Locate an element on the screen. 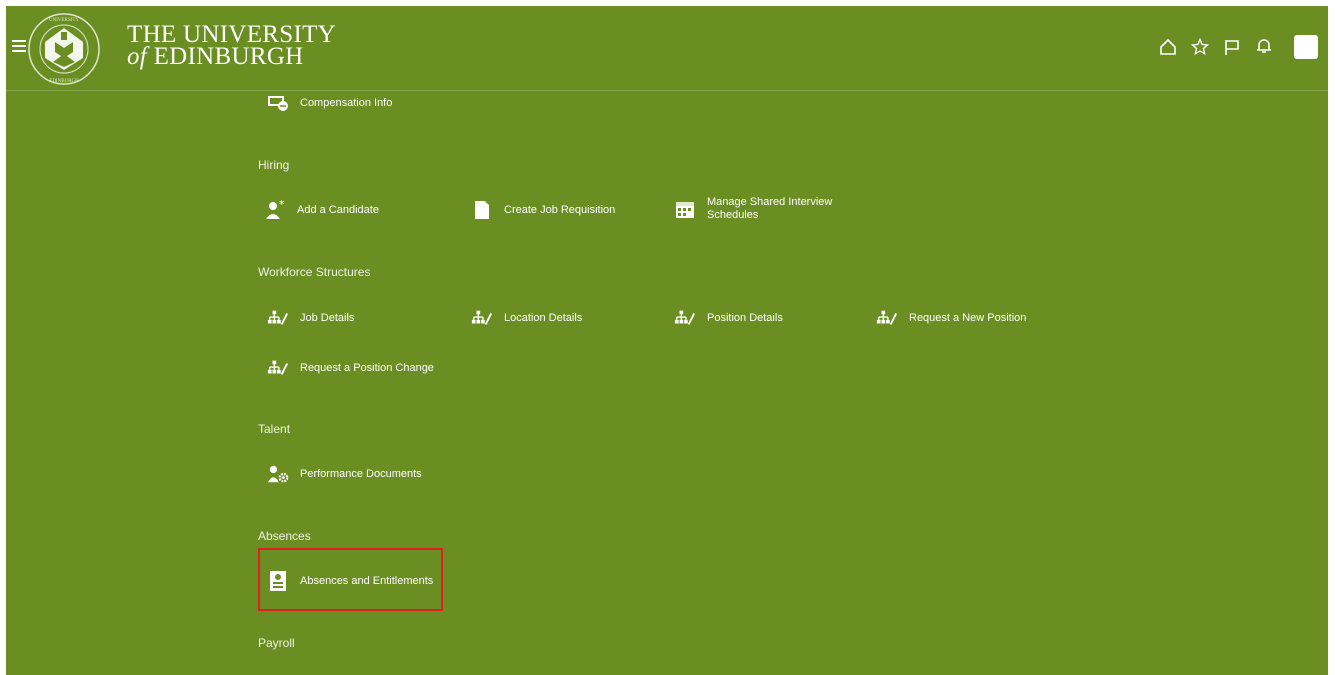  person-gear-icon is located at coordinates (278, 474).